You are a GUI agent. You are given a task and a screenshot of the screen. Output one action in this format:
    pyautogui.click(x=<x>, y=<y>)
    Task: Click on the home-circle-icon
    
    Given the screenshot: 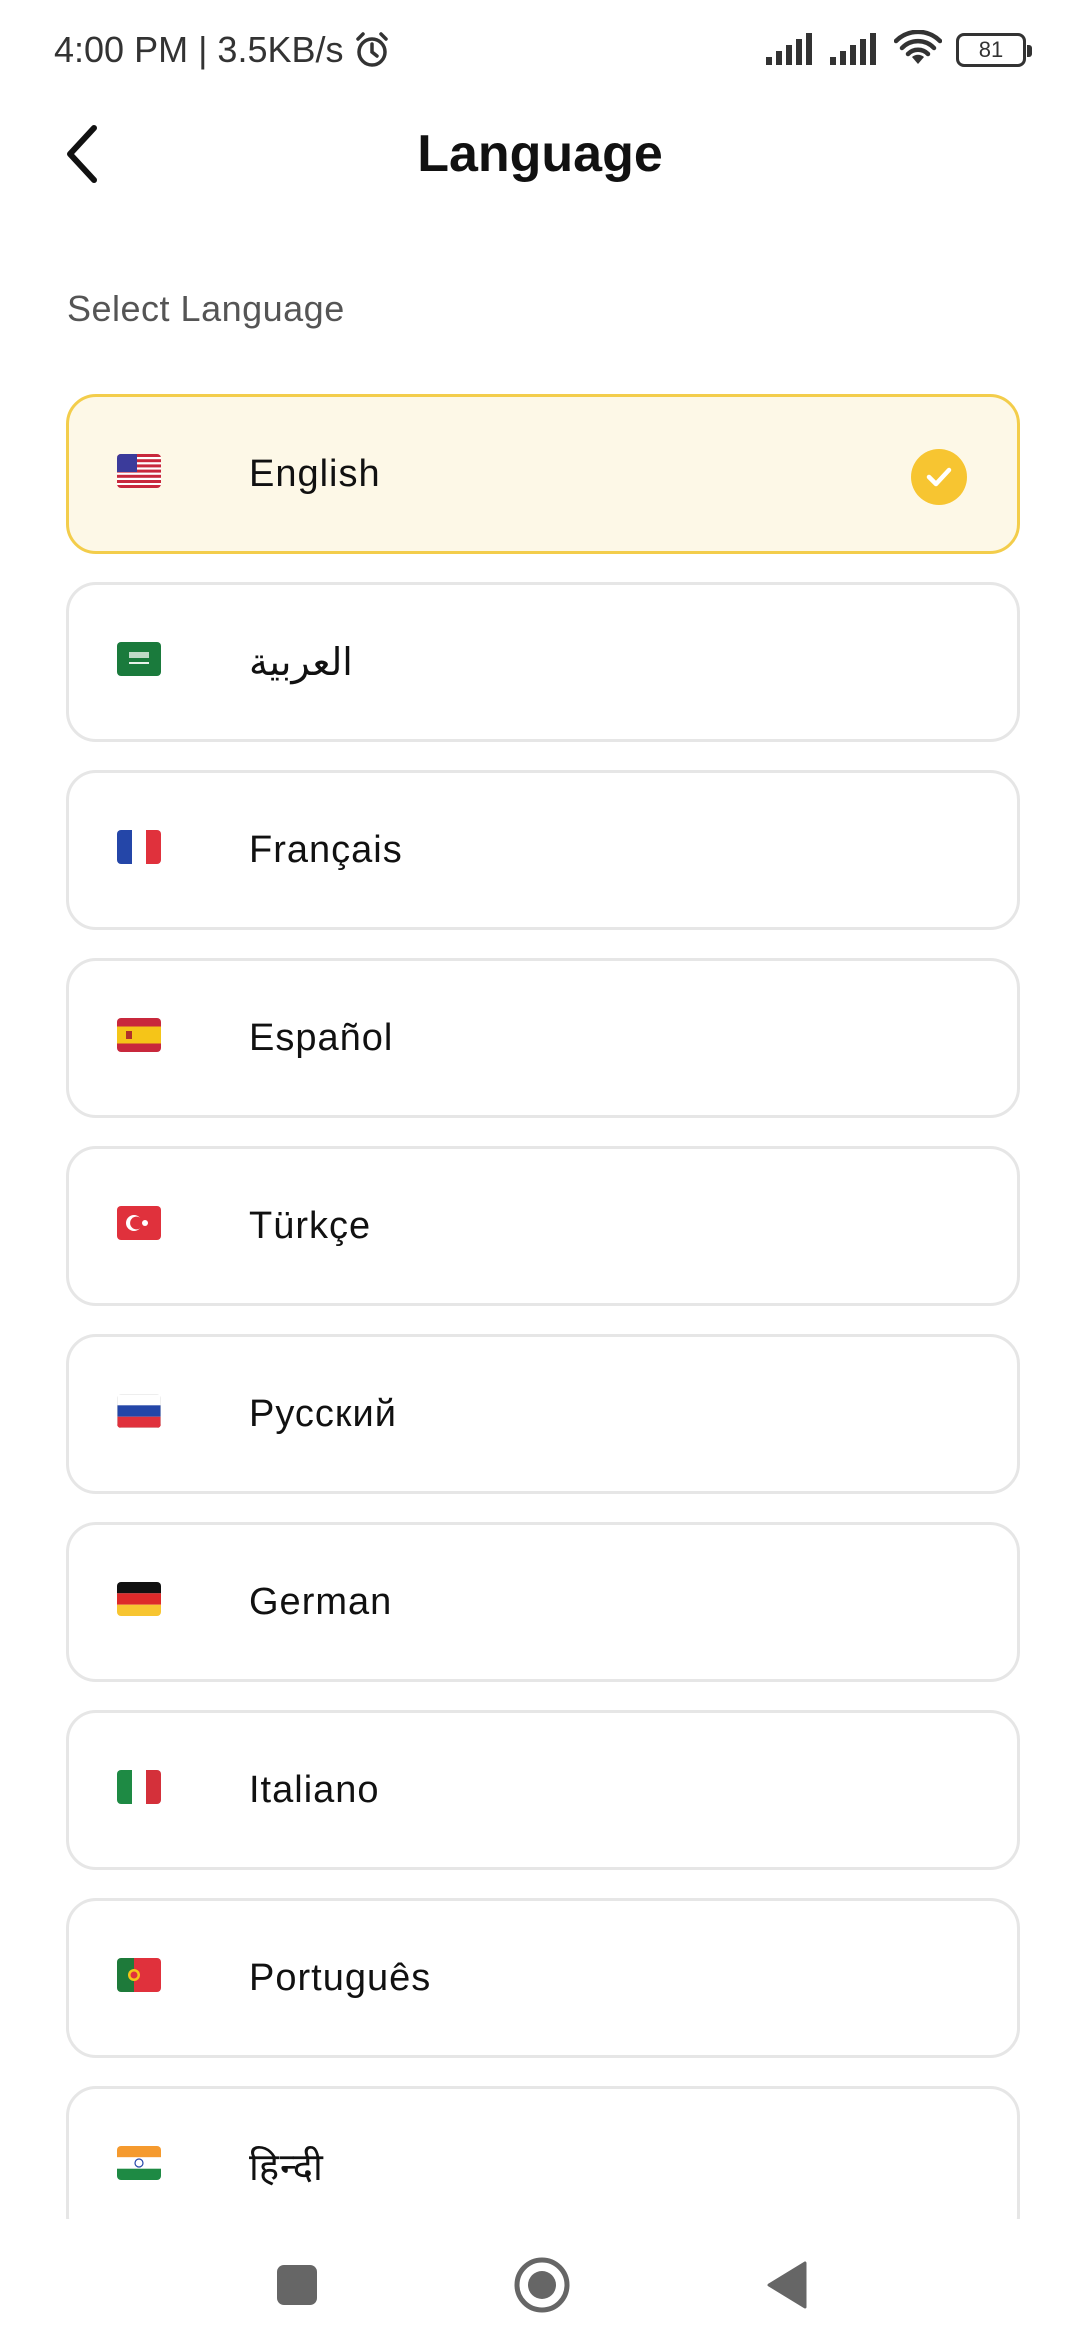 What is the action you would take?
    pyautogui.click(x=542, y=2285)
    